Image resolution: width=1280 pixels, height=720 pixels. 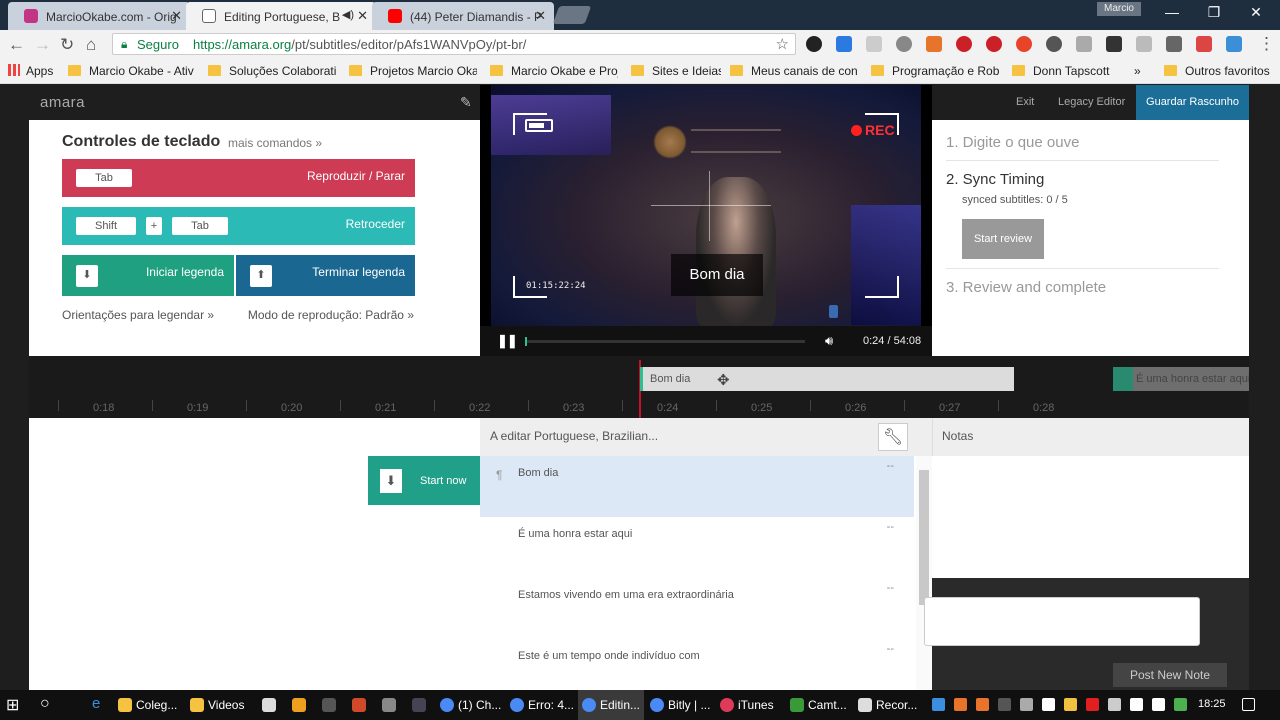 I want to click on note-textarea, so click(x=1062, y=621).